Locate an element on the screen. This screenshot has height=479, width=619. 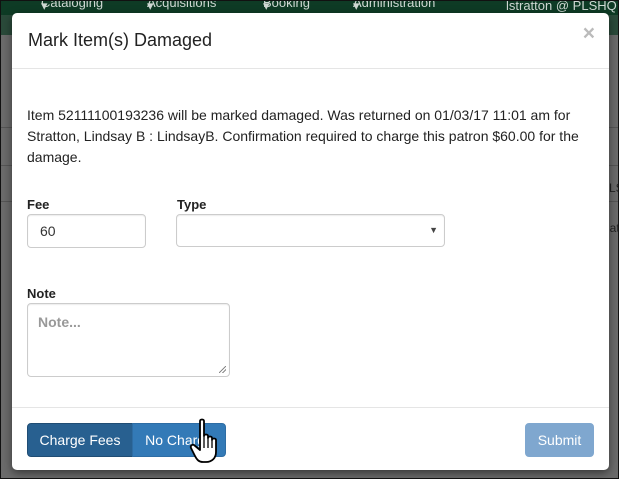
dialog-footer: Charge Fees No Charge Submit is located at coordinates (310, 439).